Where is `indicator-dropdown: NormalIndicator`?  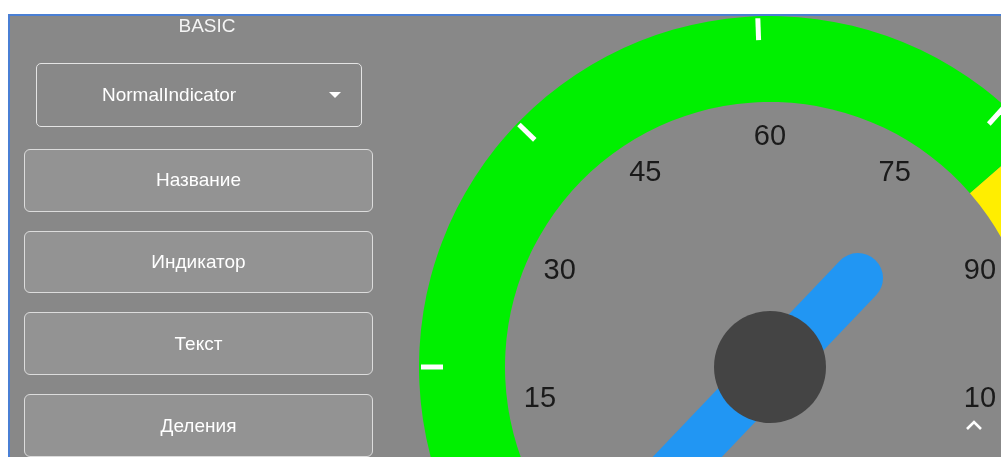 indicator-dropdown: NormalIndicator is located at coordinates (199, 95).